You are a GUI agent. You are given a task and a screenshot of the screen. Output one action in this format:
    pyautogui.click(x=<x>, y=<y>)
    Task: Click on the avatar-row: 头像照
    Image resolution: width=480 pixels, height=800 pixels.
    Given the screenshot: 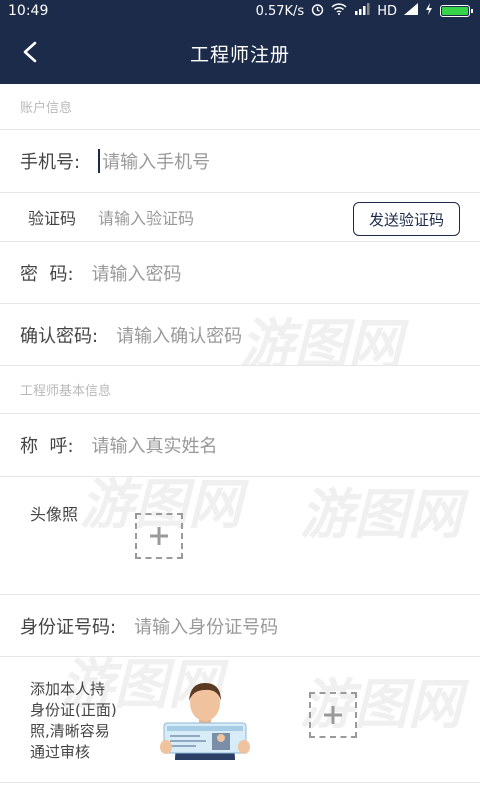 What is the action you would take?
    pyautogui.click(x=240, y=536)
    